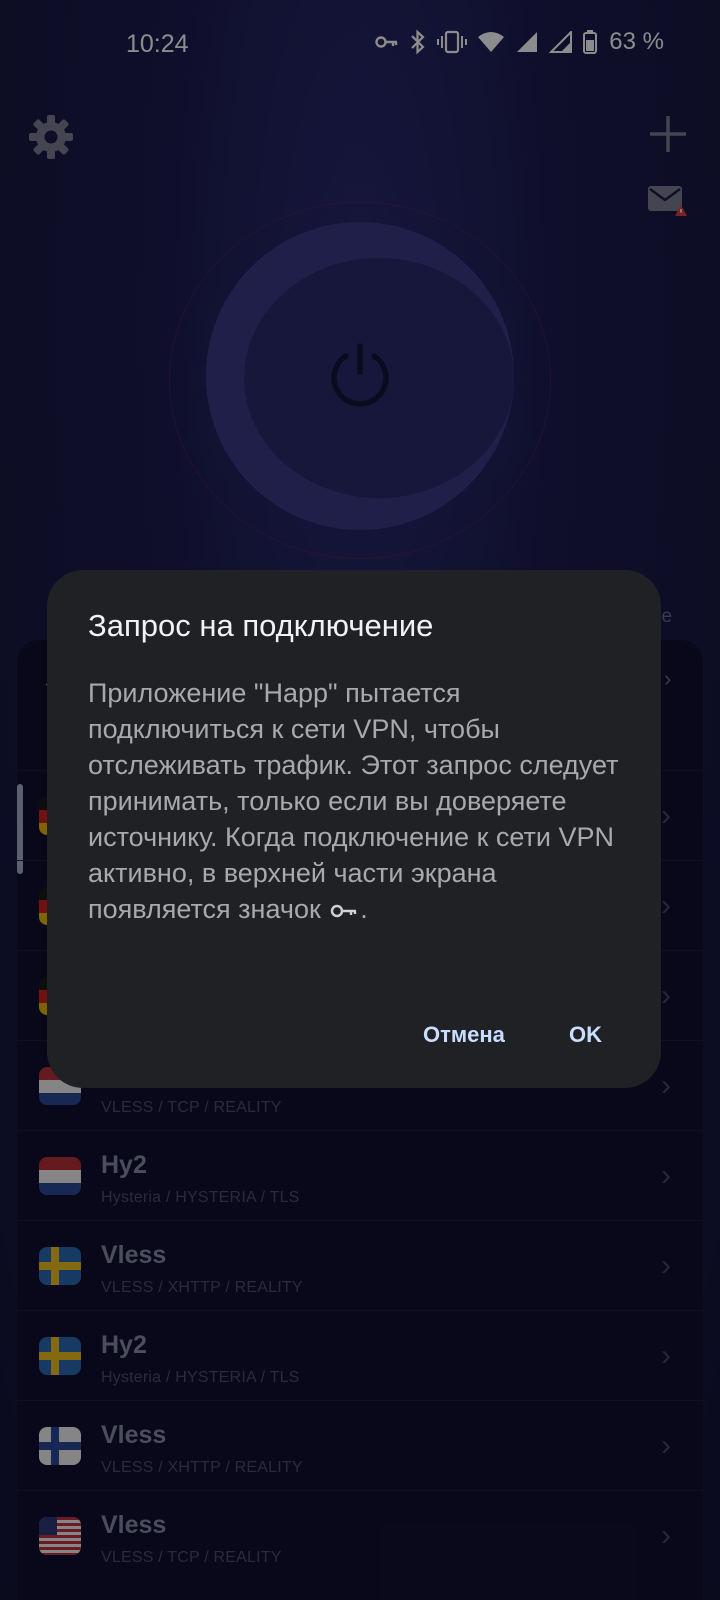 The image size is (720, 1600). What do you see at coordinates (585, 1035) in the screenshot?
I see `ok-button: OK` at bounding box center [585, 1035].